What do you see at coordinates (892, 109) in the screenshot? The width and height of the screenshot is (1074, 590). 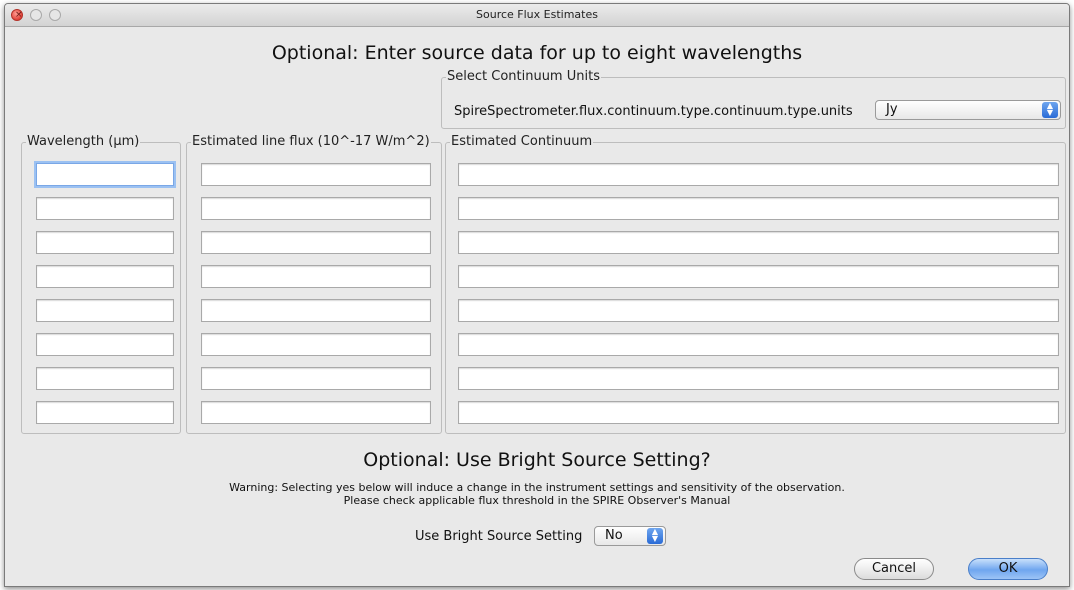 I see `continuum-units-value: Jy` at bounding box center [892, 109].